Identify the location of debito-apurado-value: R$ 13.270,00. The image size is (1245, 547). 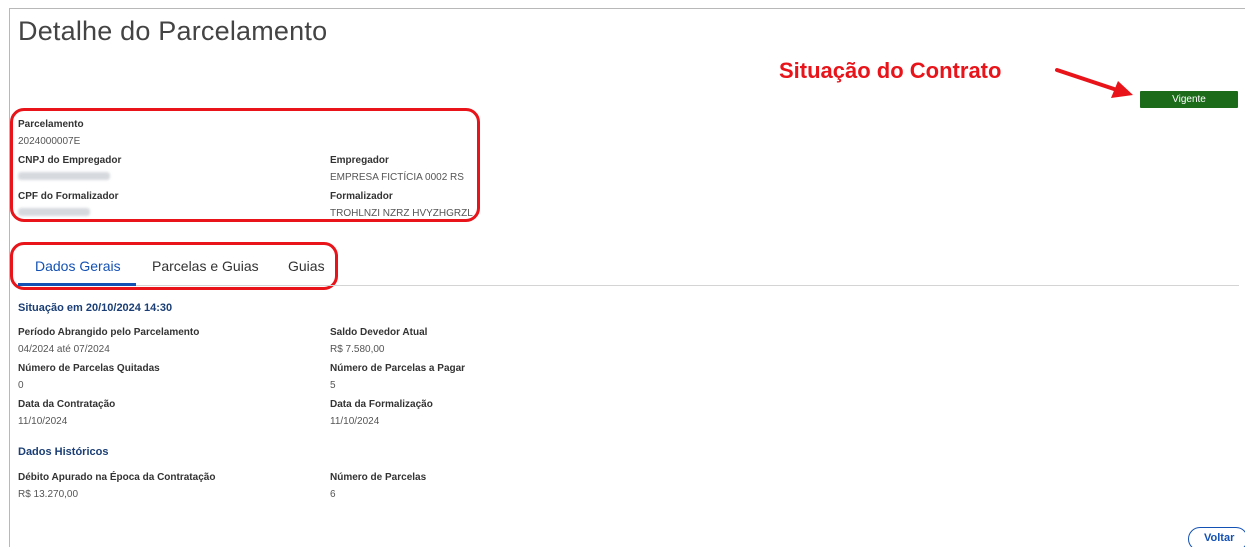
(48, 494).